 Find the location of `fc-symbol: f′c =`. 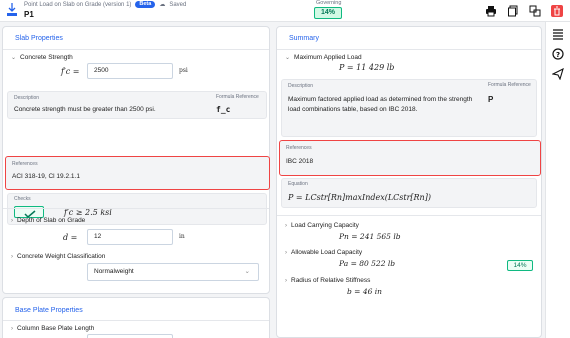

fc-symbol: f′c = is located at coordinates (70, 71).